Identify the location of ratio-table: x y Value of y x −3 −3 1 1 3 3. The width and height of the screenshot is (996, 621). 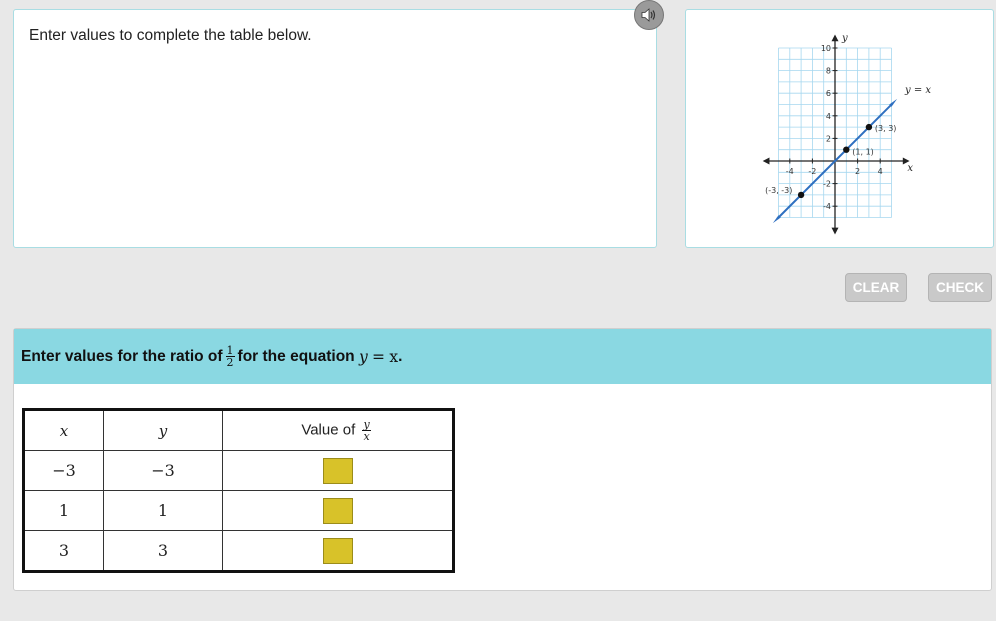
(238, 490).